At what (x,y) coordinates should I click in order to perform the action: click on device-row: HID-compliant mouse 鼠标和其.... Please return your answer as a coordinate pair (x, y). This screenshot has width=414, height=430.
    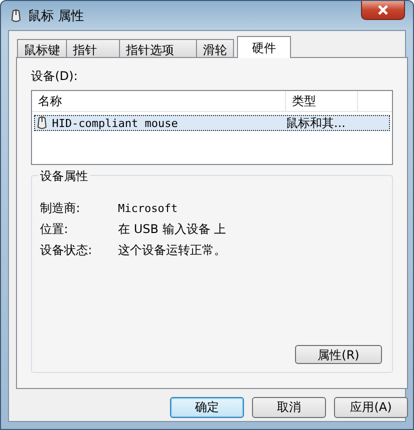
    Looking at the image, I should click on (212, 123).